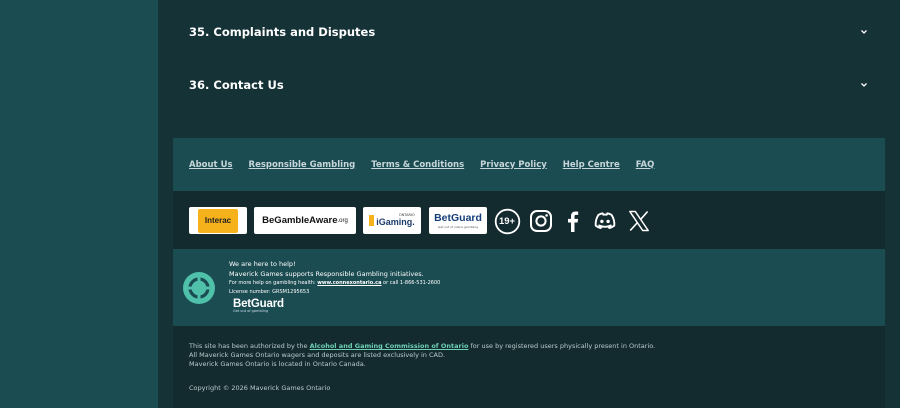 This screenshot has width=900, height=408. What do you see at coordinates (417, 165) in the screenshot?
I see `footer-link-terms: Terms & Conditions` at bounding box center [417, 165].